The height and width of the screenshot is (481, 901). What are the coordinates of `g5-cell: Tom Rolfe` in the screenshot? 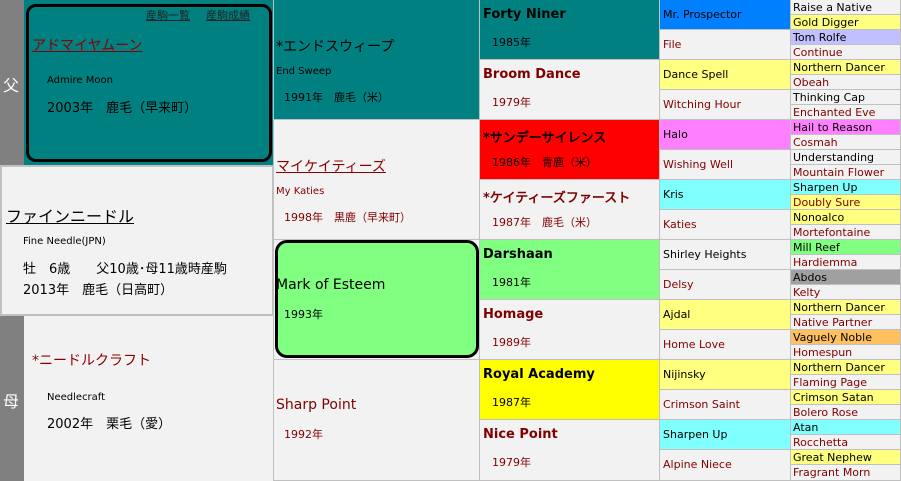 It's located at (846, 37).